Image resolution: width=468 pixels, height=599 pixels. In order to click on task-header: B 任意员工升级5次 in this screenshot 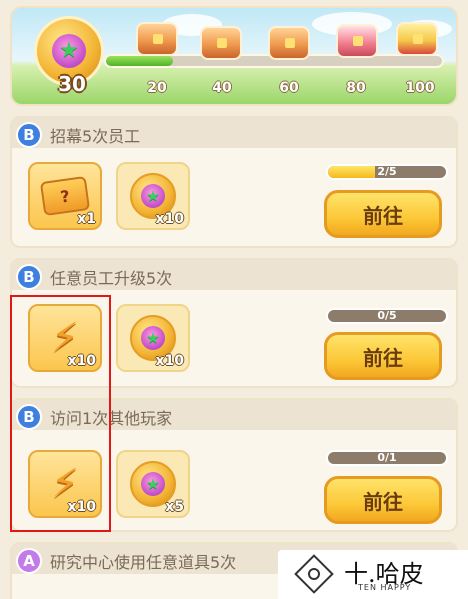, I will do `click(234, 275)`.